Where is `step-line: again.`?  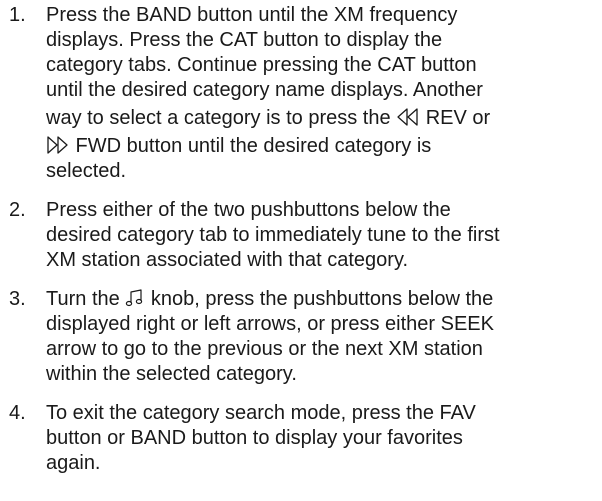
step-line: again. is located at coordinates (73, 463).